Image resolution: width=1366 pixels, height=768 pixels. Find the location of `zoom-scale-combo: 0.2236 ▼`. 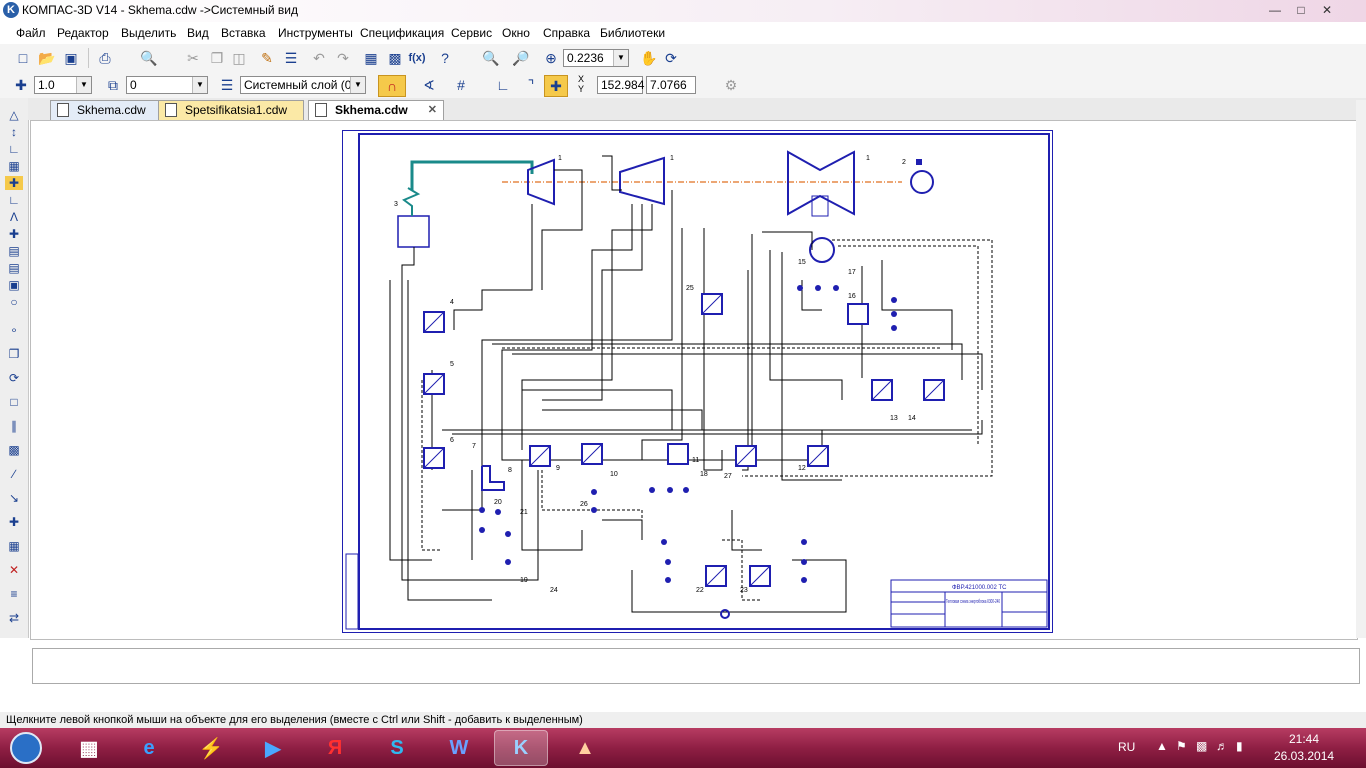

zoom-scale-combo: 0.2236 ▼ is located at coordinates (596, 58).